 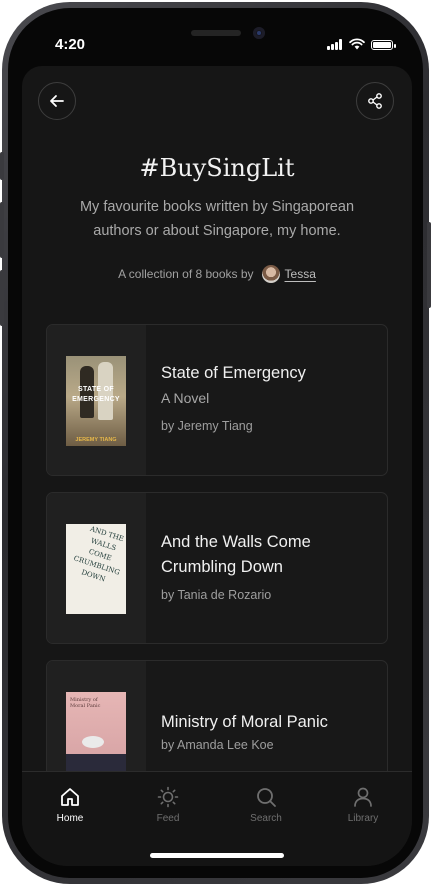 What do you see at coordinates (270, 274) in the screenshot?
I see `author-avatar` at bounding box center [270, 274].